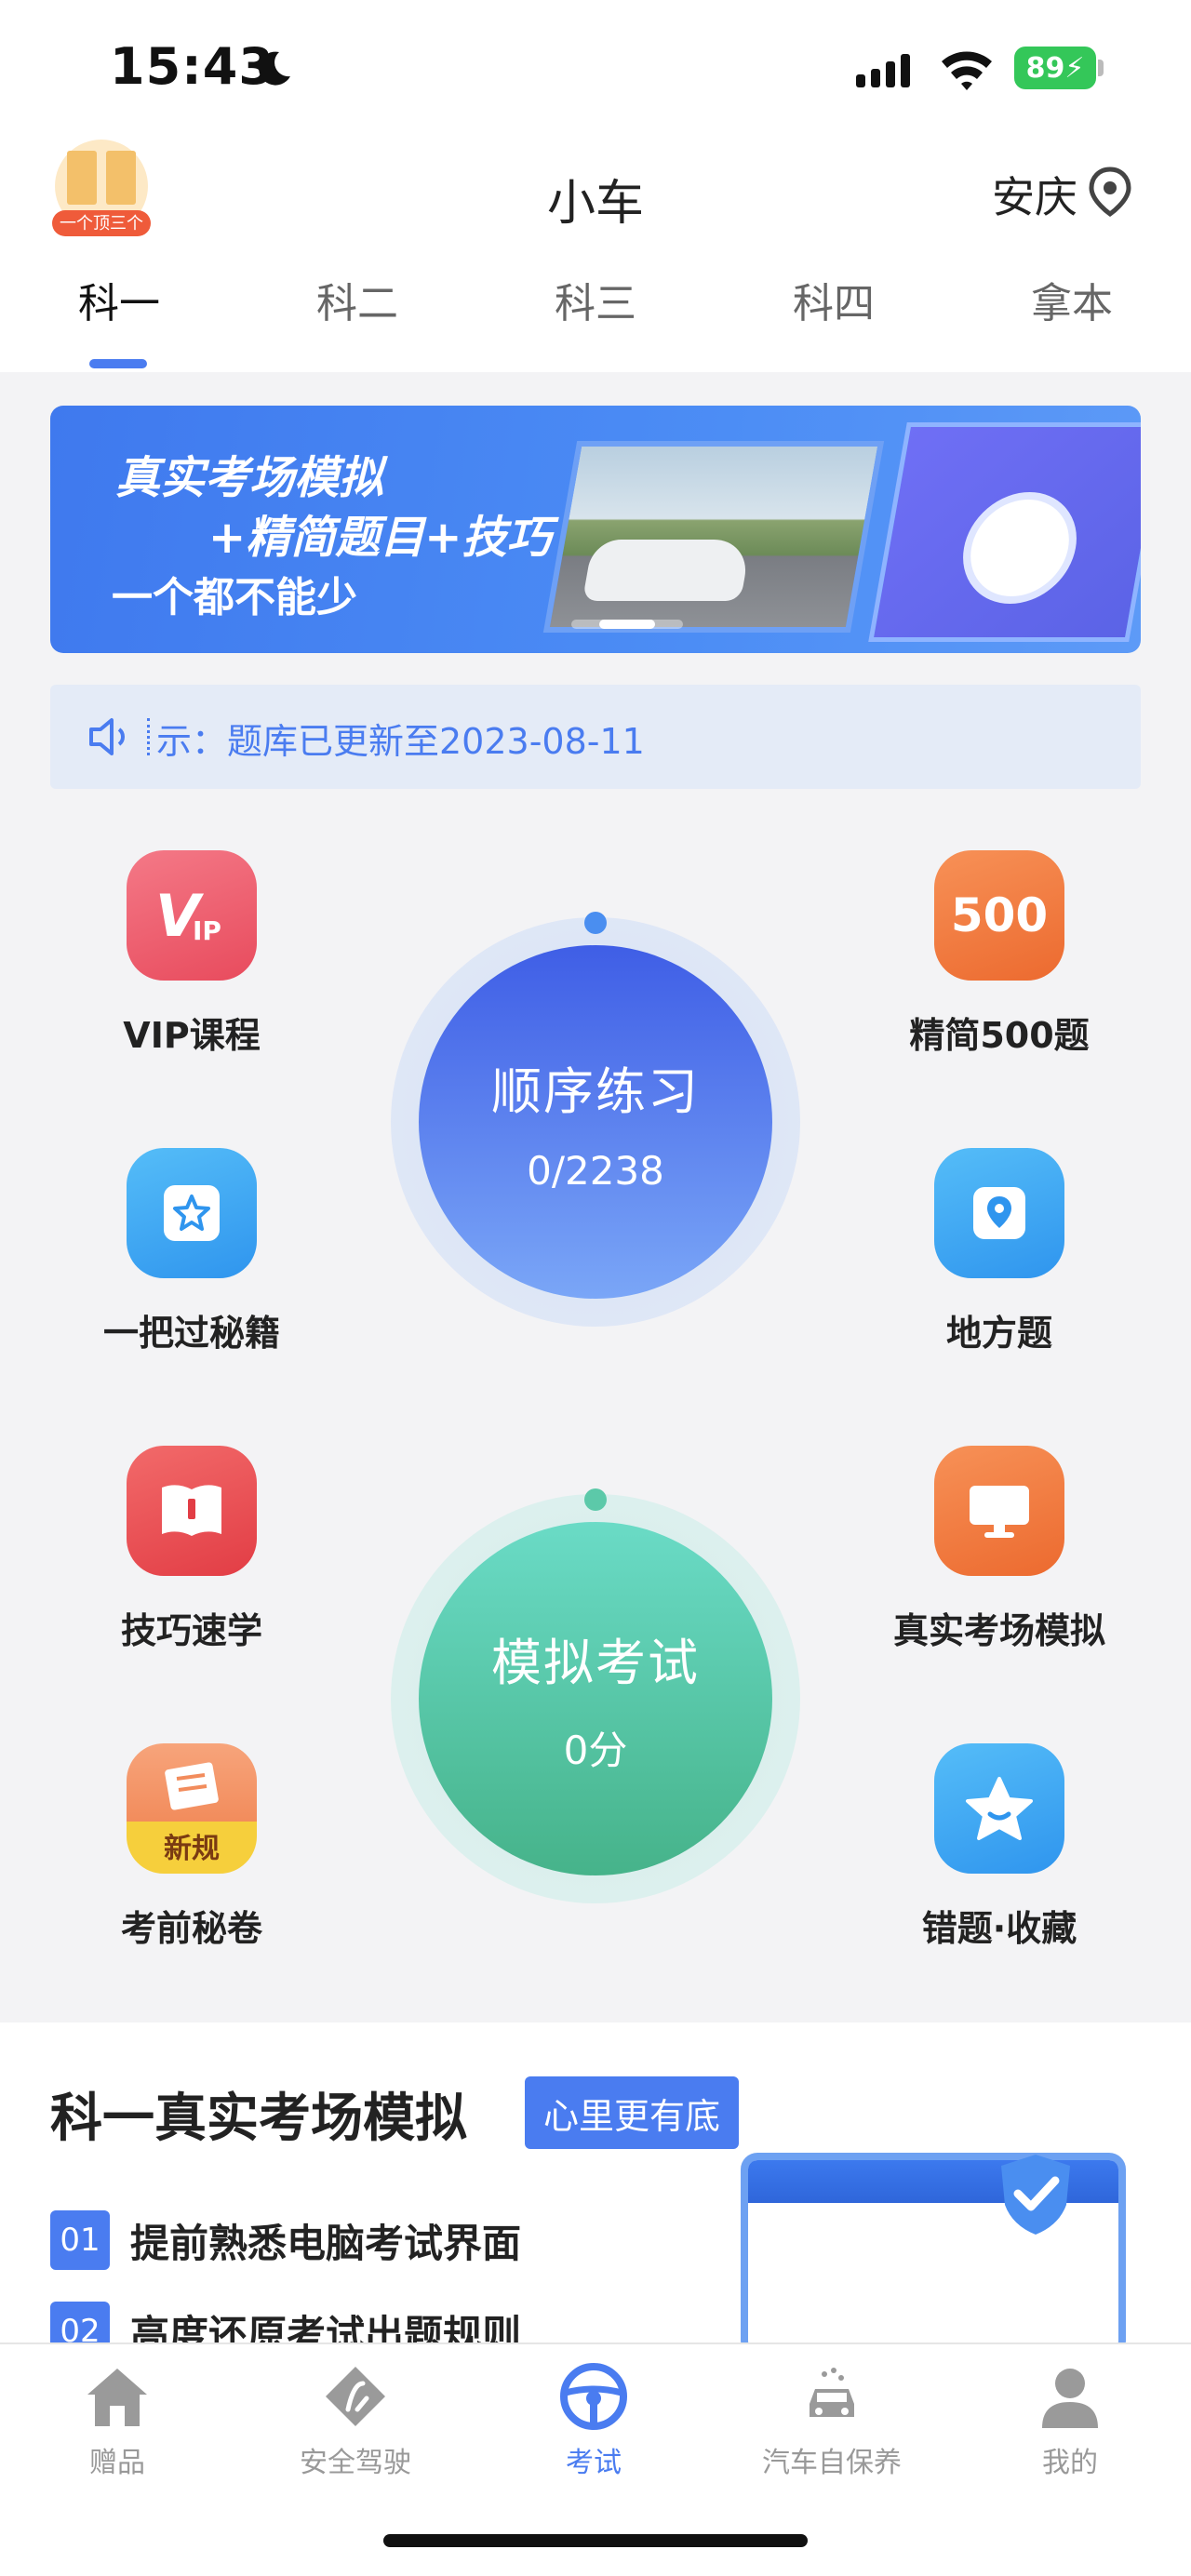 The height and width of the screenshot is (2576, 1191). Describe the element at coordinates (1020, 548) in the screenshot. I see `clock-icon` at that location.